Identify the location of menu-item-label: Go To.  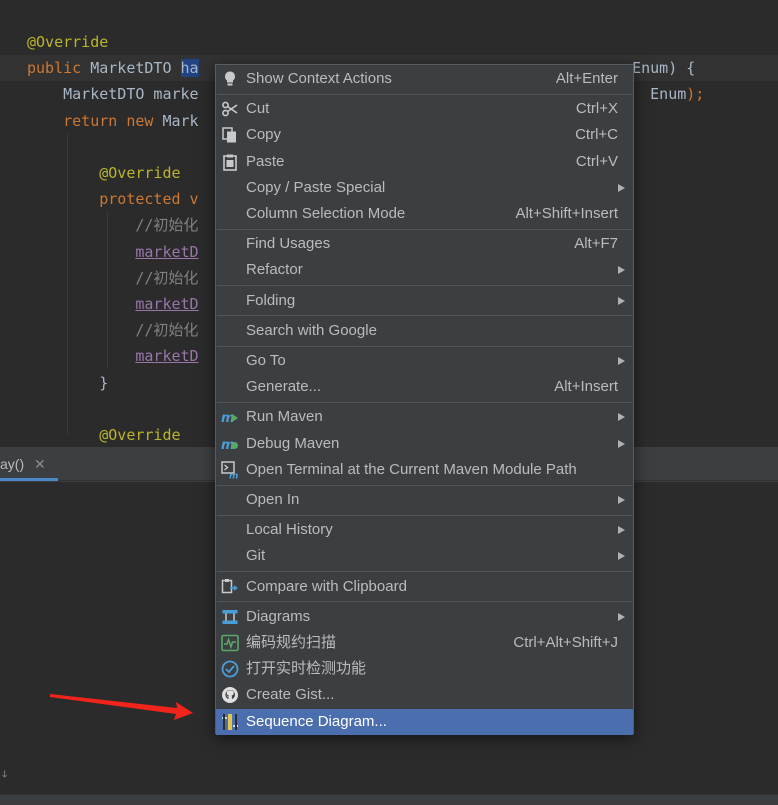
(266, 360).